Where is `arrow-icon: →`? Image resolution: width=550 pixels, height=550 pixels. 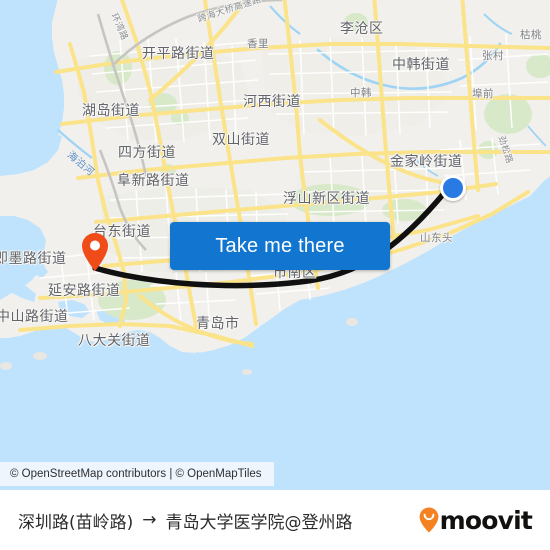
arrow-icon: → is located at coordinates (149, 520).